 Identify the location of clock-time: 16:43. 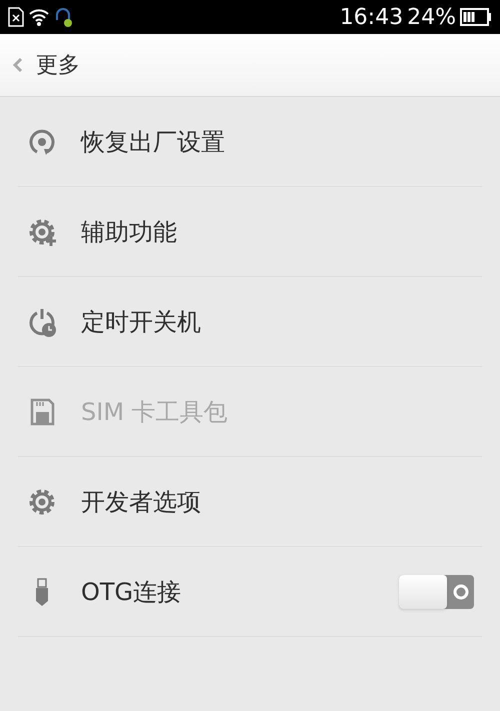
(372, 18).